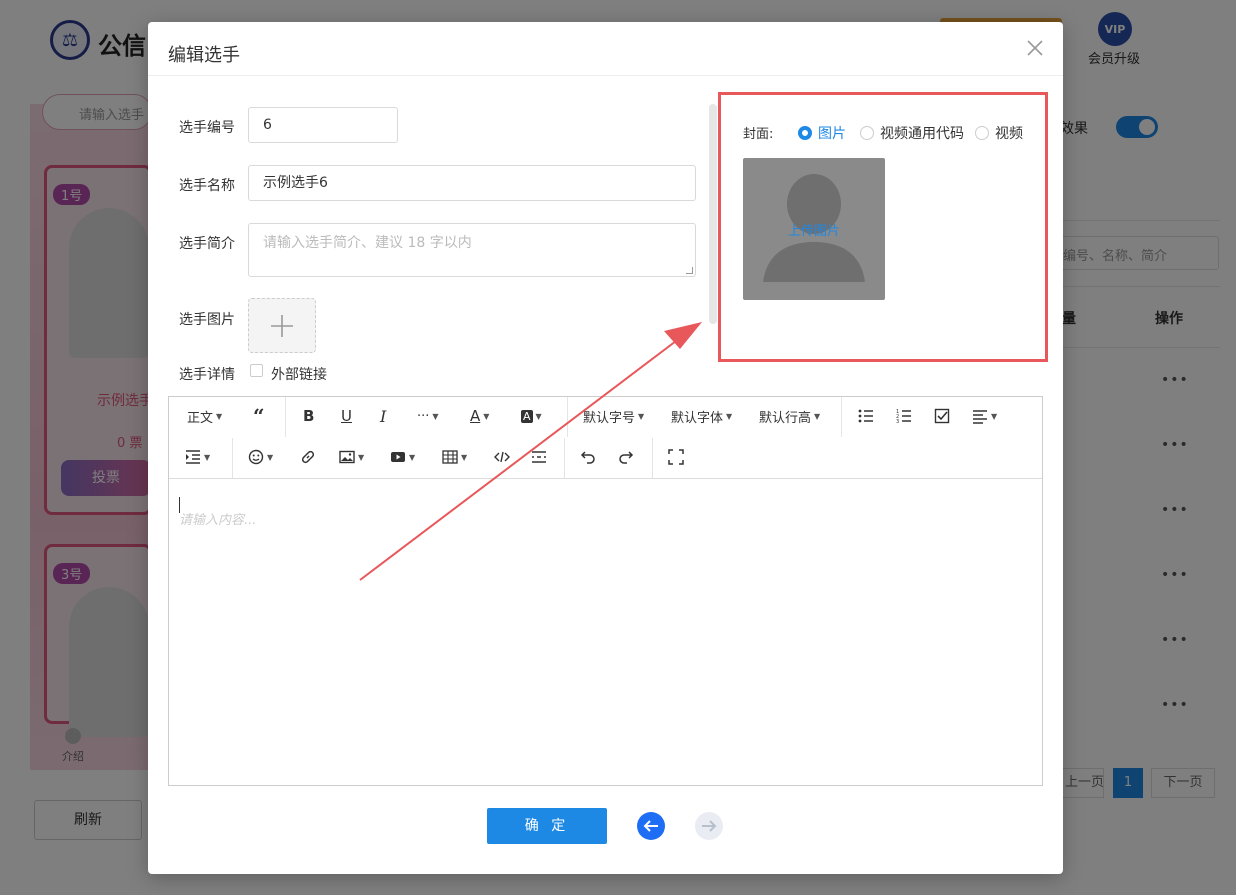 This screenshot has width=1236, height=895. I want to click on player-name-label: 选手名称, so click(207, 186).